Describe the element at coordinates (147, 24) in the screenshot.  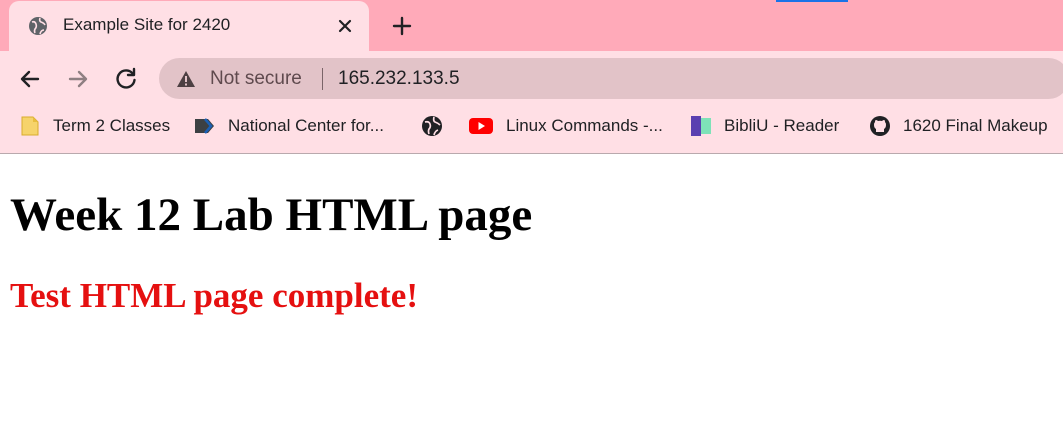
I see `tab-title: Example Site for 2420` at that location.